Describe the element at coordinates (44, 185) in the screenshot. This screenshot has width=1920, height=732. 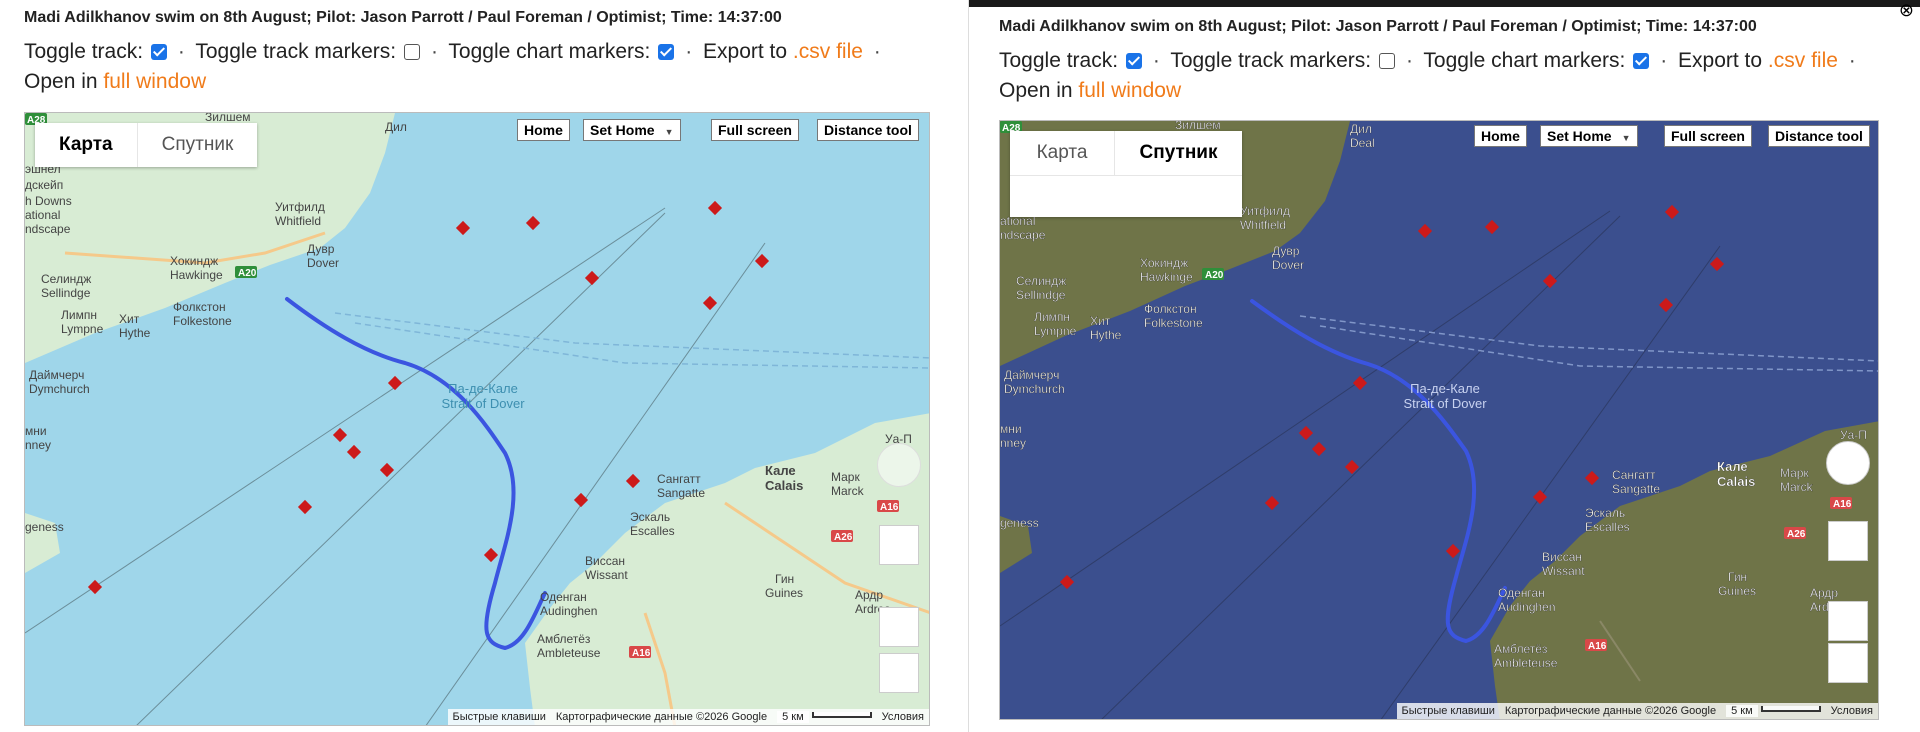
I see `map-label: дскейп` at that location.